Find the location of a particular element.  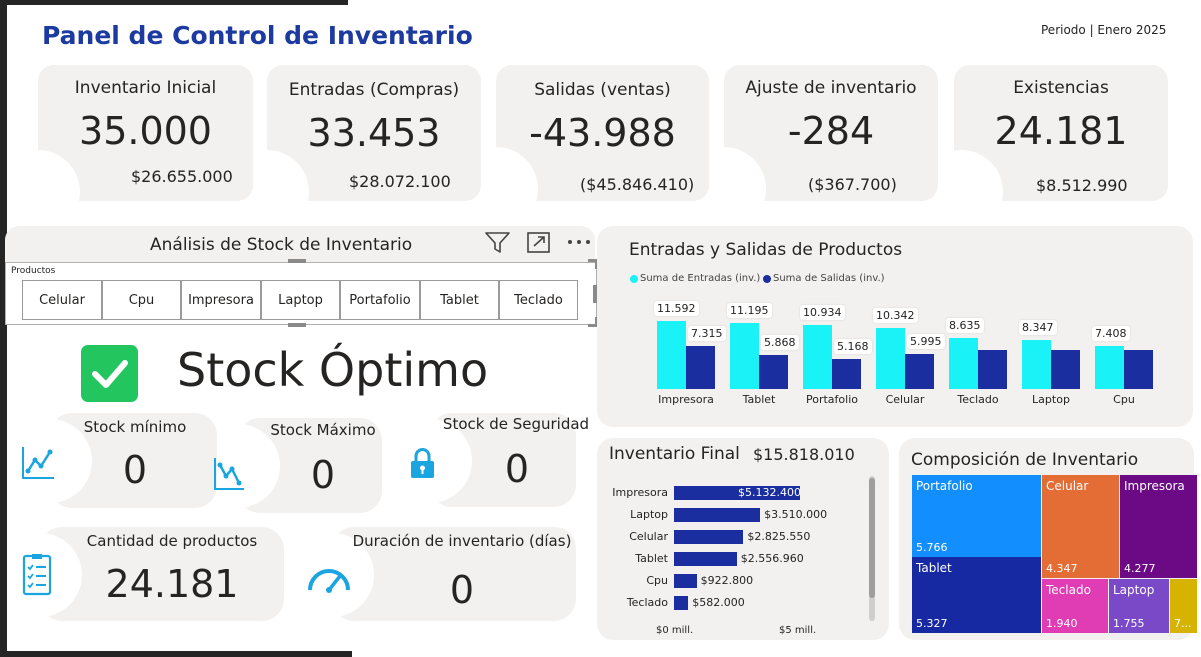

bar-value-label: 11.195 is located at coordinates (749, 311).